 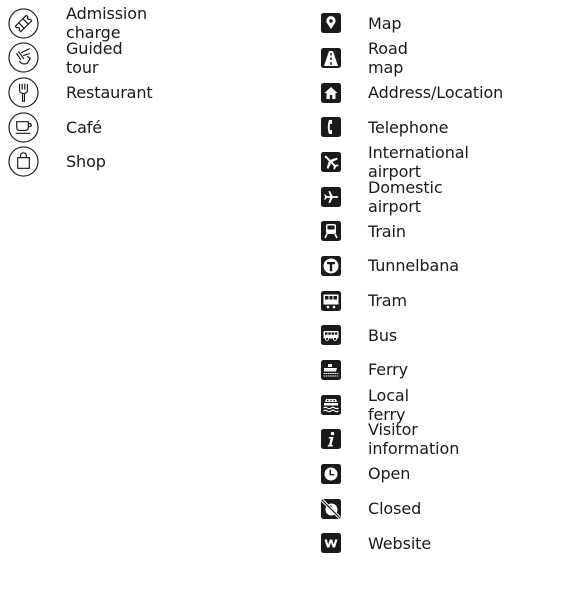 What do you see at coordinates (387, 301) in the screenshot?
I see `legend-label: Tram` at bounding box center [387, 301].